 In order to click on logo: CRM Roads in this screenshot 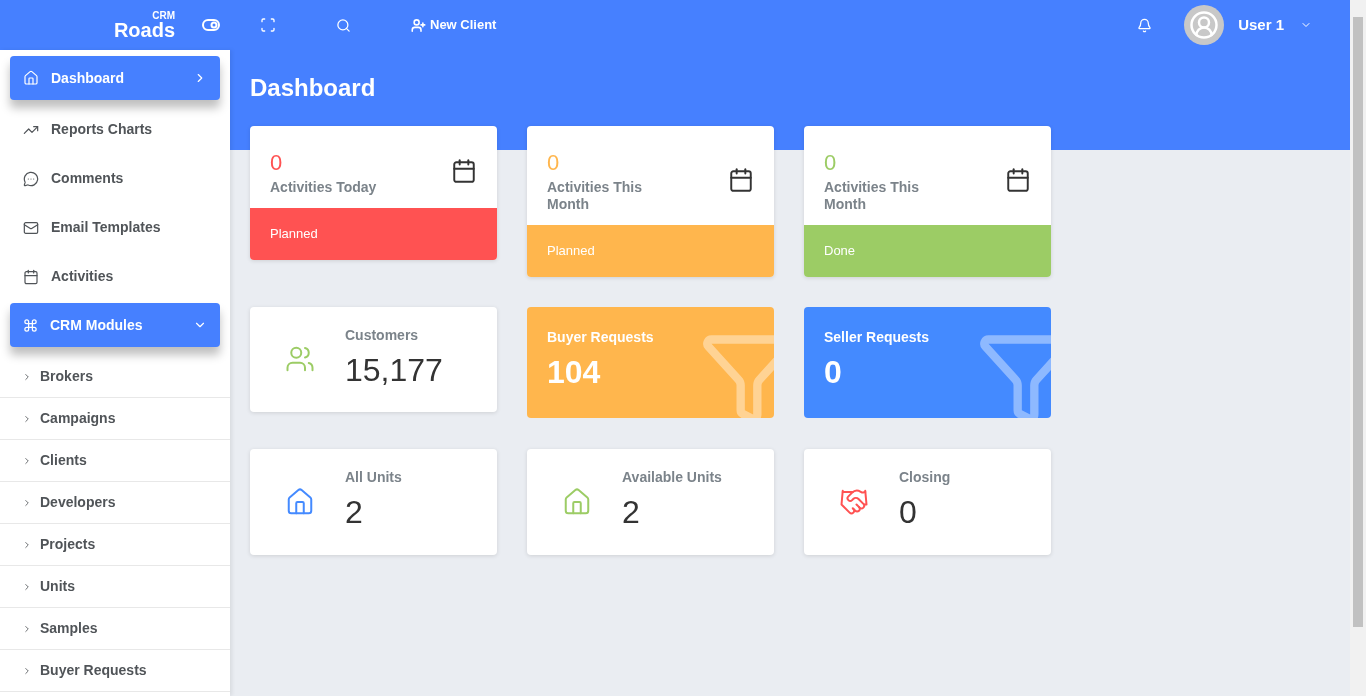, I will do `click(144, 25)`.